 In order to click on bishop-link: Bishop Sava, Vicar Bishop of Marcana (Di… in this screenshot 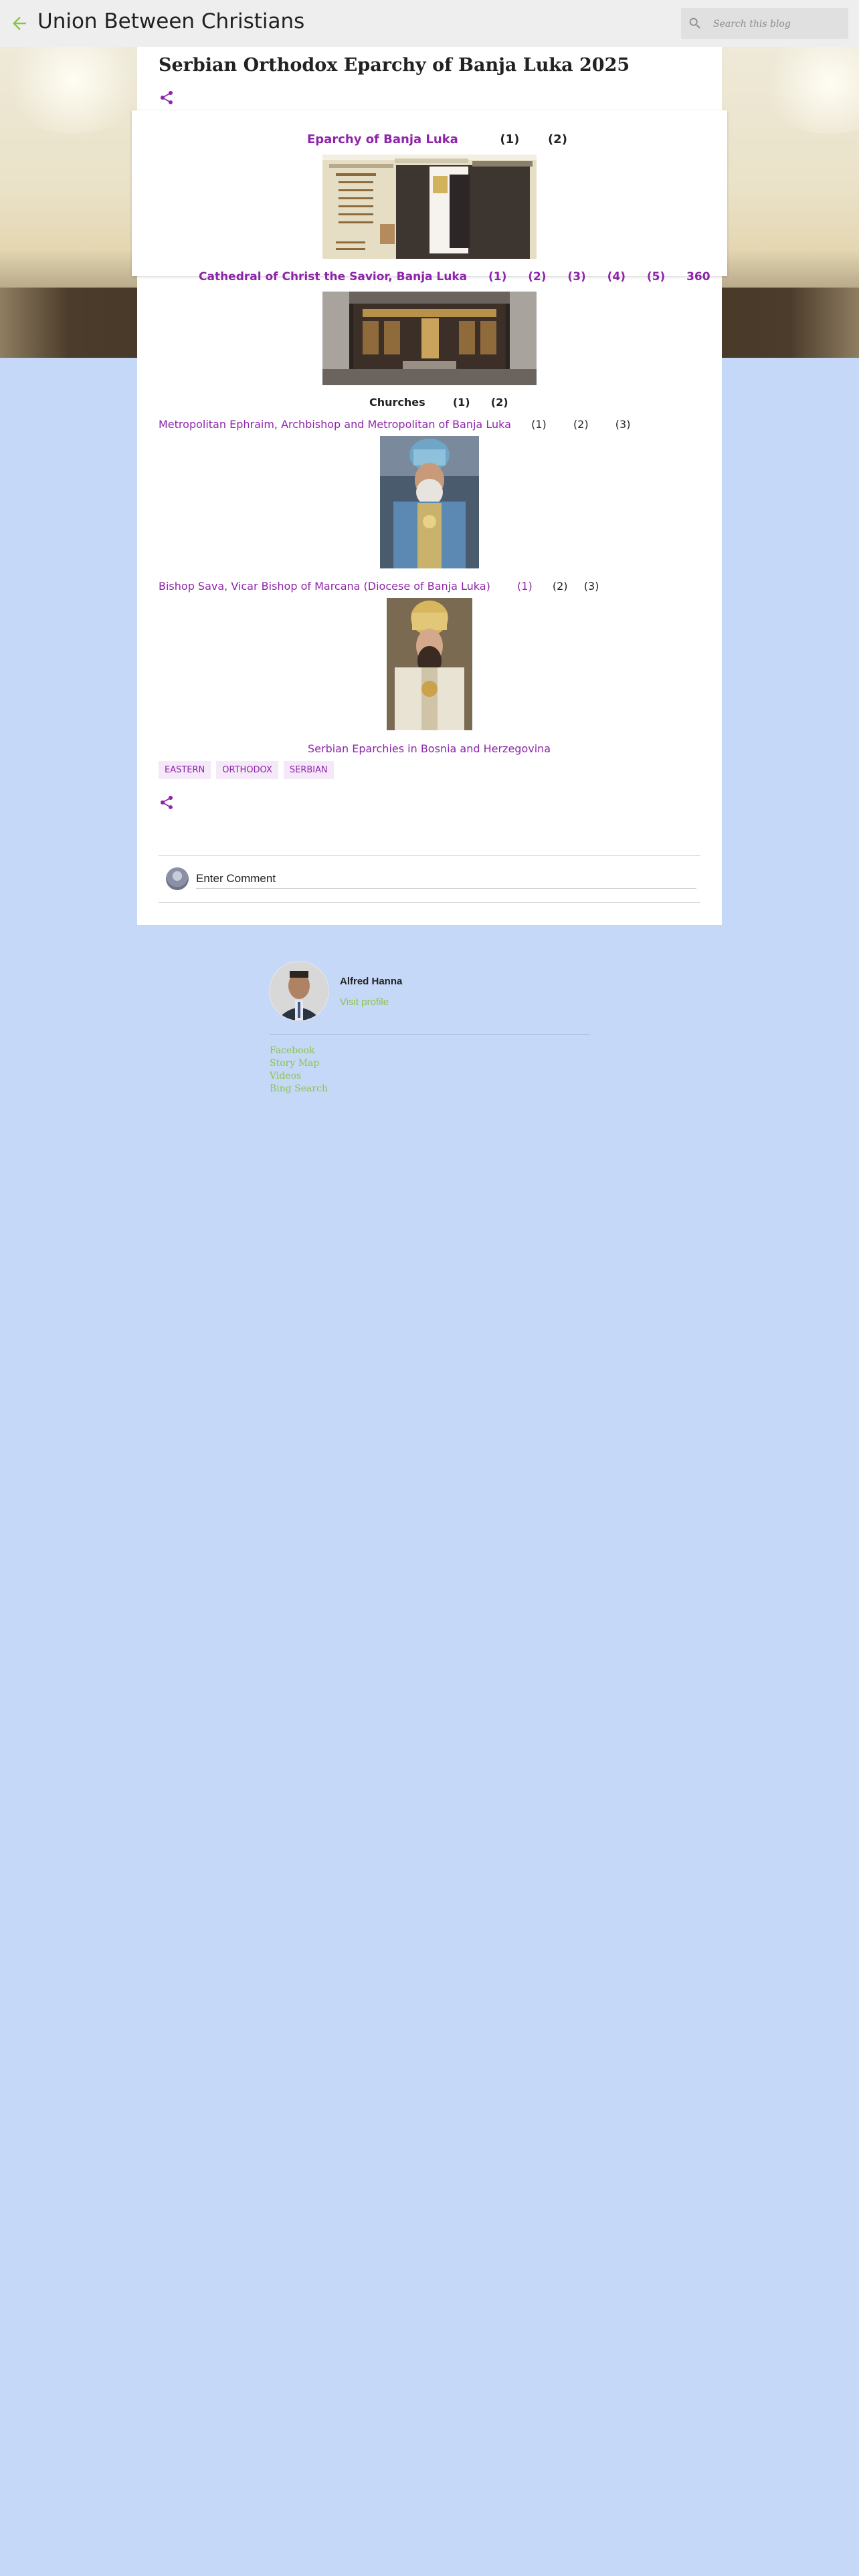, I will do `click(324, 586)`.